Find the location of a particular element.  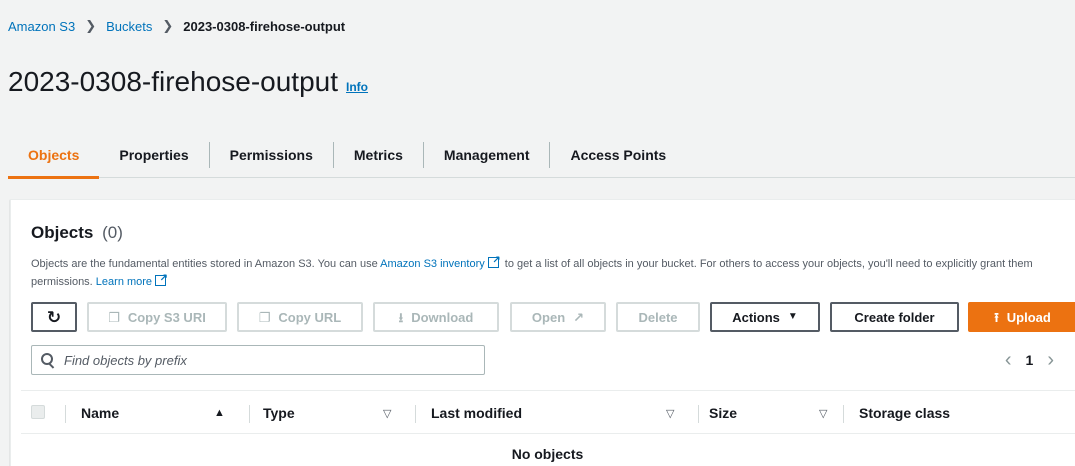

tab-permissions: Permissions is located at coordinates (271, 155).